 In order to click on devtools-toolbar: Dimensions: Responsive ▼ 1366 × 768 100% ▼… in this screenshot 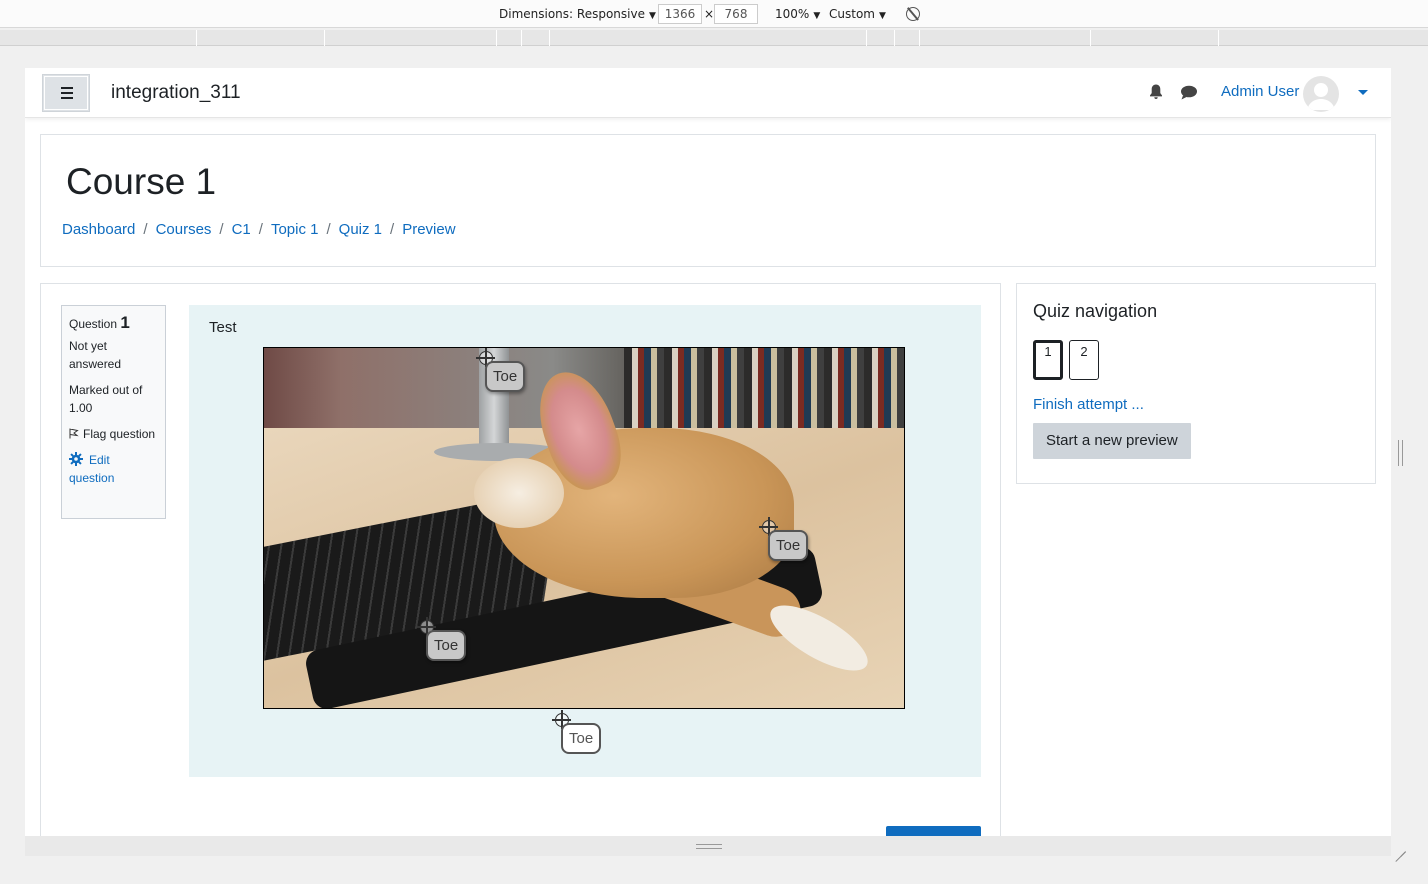, I will do `click(714, 14)`.